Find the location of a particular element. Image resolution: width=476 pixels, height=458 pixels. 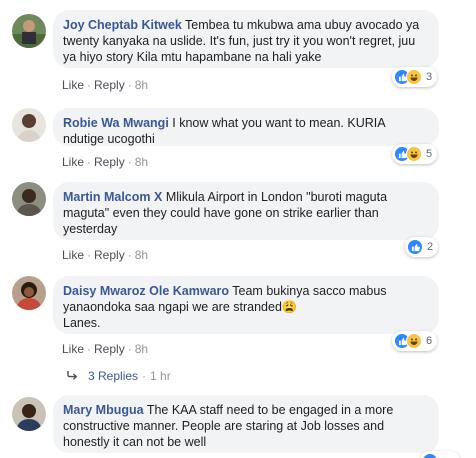

reaction-count: 6 is located at coordinates (429, 341).